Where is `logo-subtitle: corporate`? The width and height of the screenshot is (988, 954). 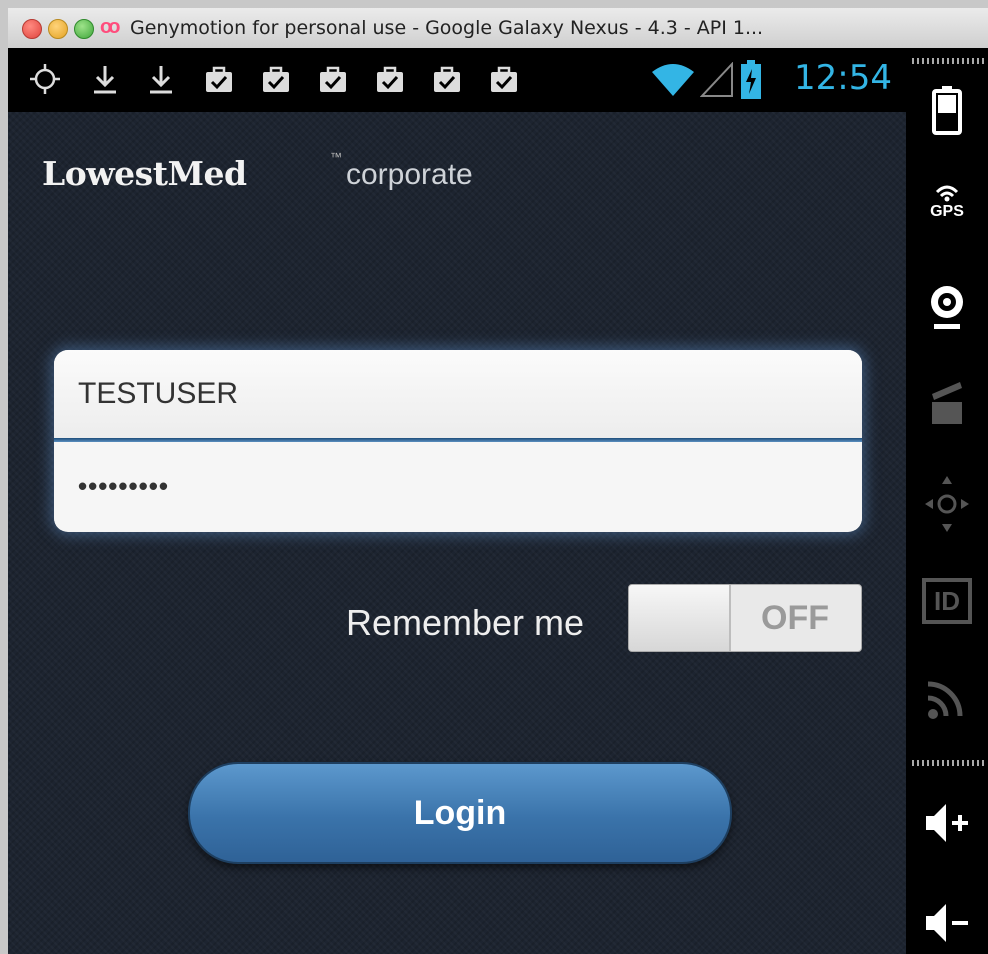 logo-subtitle: corporate is located at coordinates (409, 174).